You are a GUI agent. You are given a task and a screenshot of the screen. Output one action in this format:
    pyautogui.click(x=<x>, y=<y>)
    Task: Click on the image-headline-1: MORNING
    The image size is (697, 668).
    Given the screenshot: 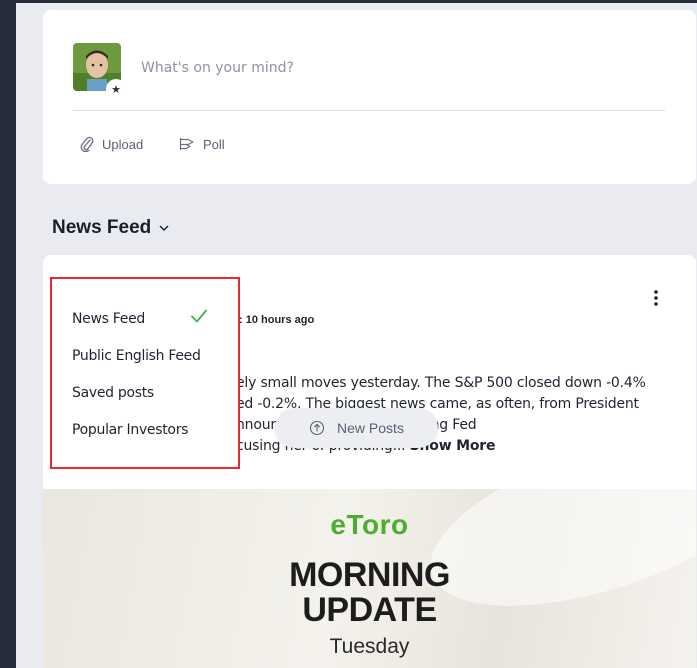 What is the action you would take?
    pyautogui.click(x=369, y=575)
    